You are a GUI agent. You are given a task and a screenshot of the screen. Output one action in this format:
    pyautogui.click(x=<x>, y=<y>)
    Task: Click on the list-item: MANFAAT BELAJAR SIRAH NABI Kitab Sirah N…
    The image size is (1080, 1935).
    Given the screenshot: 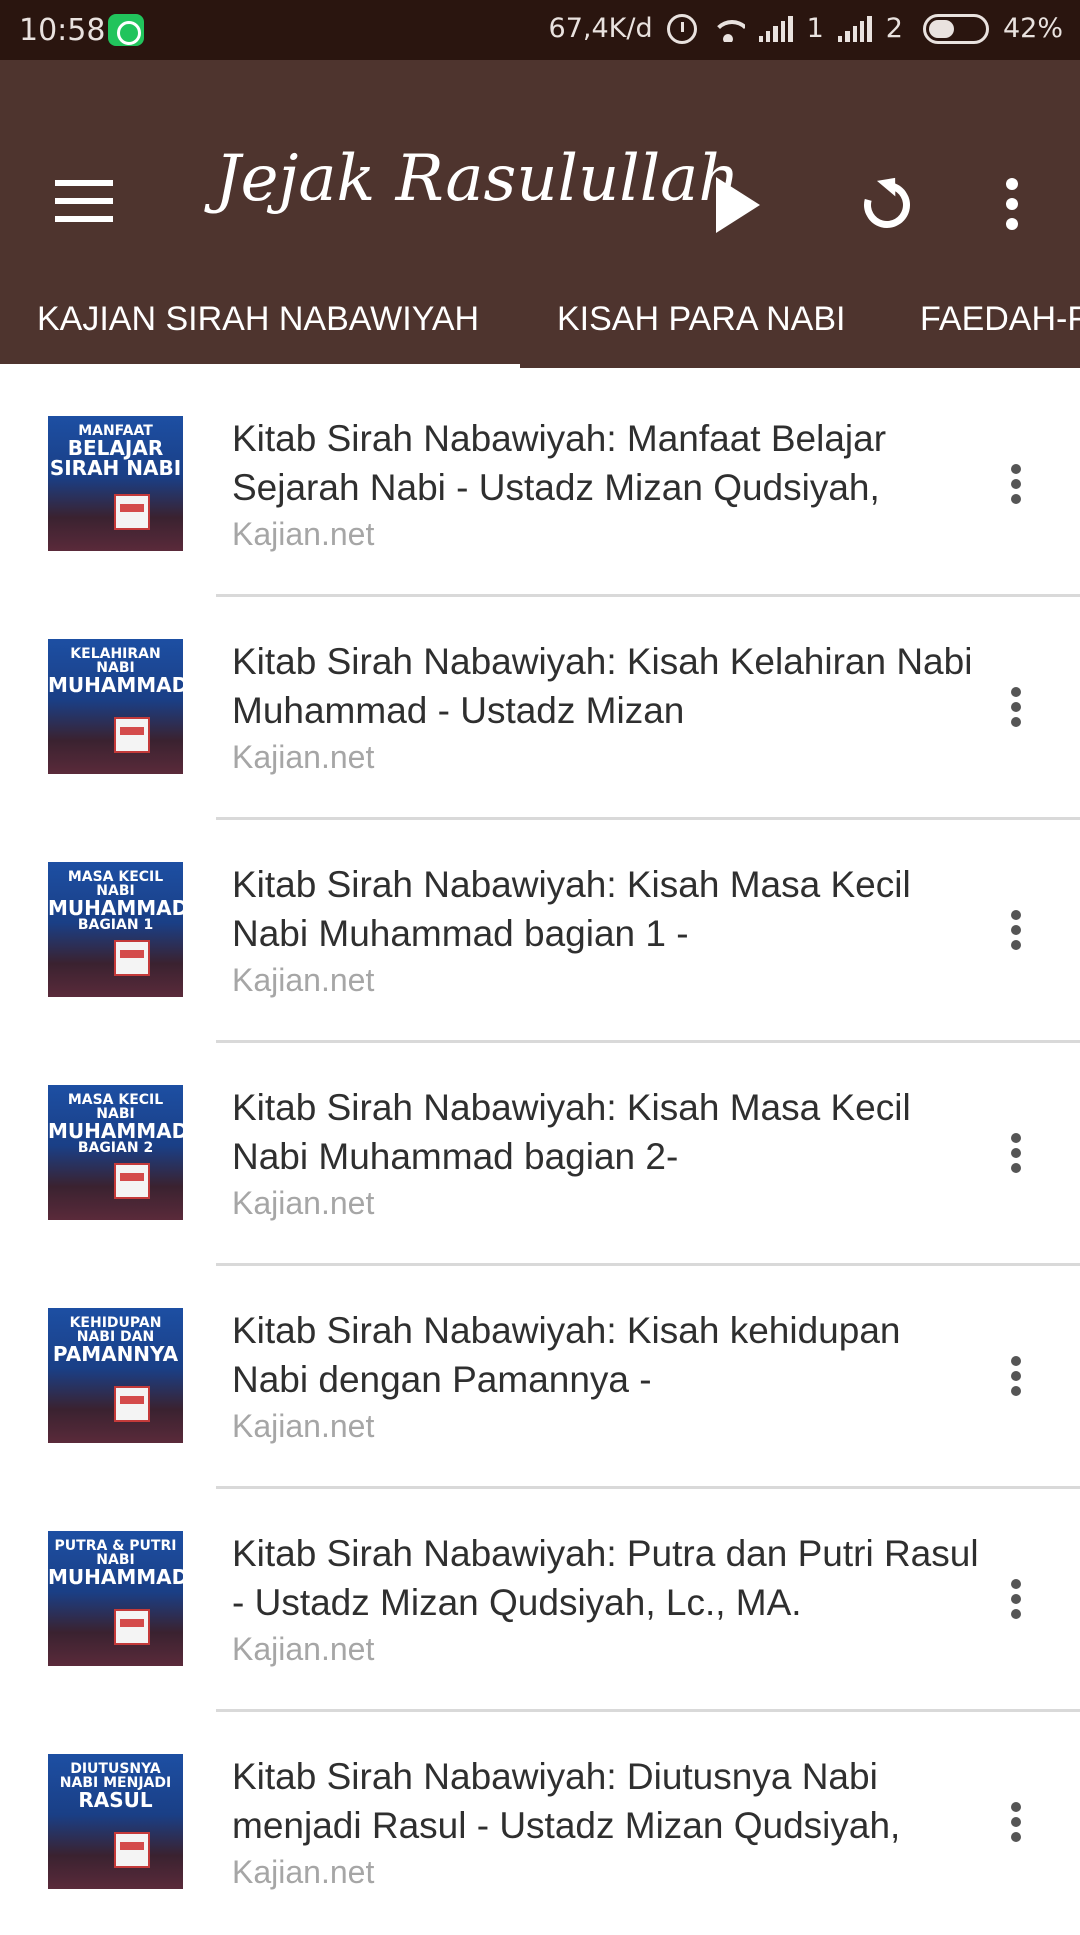 What is the action you would take?
    pyautogui.click(x=540, y=485)
    